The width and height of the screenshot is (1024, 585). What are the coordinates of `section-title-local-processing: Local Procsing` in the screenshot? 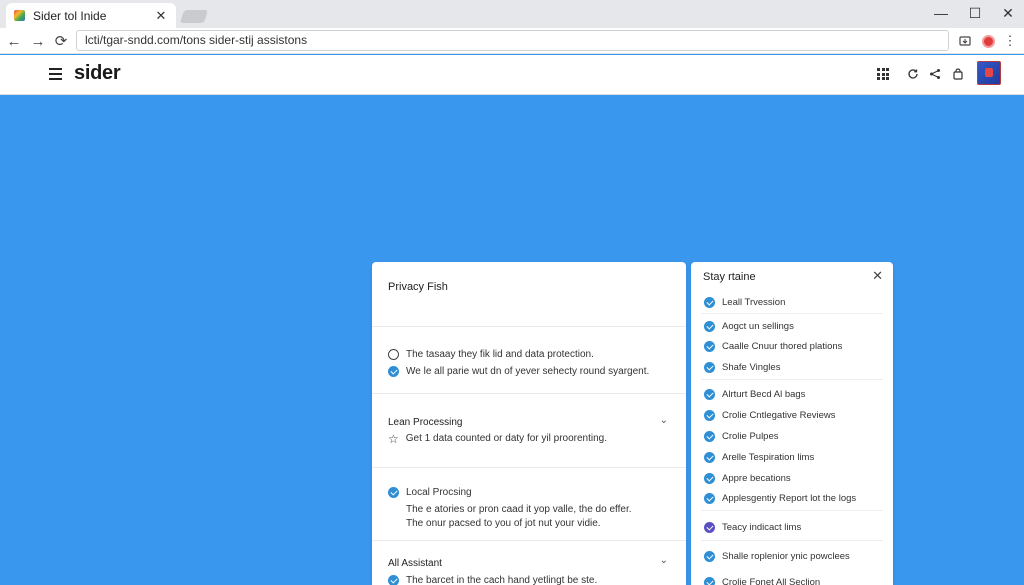 It's located at (430, 492).